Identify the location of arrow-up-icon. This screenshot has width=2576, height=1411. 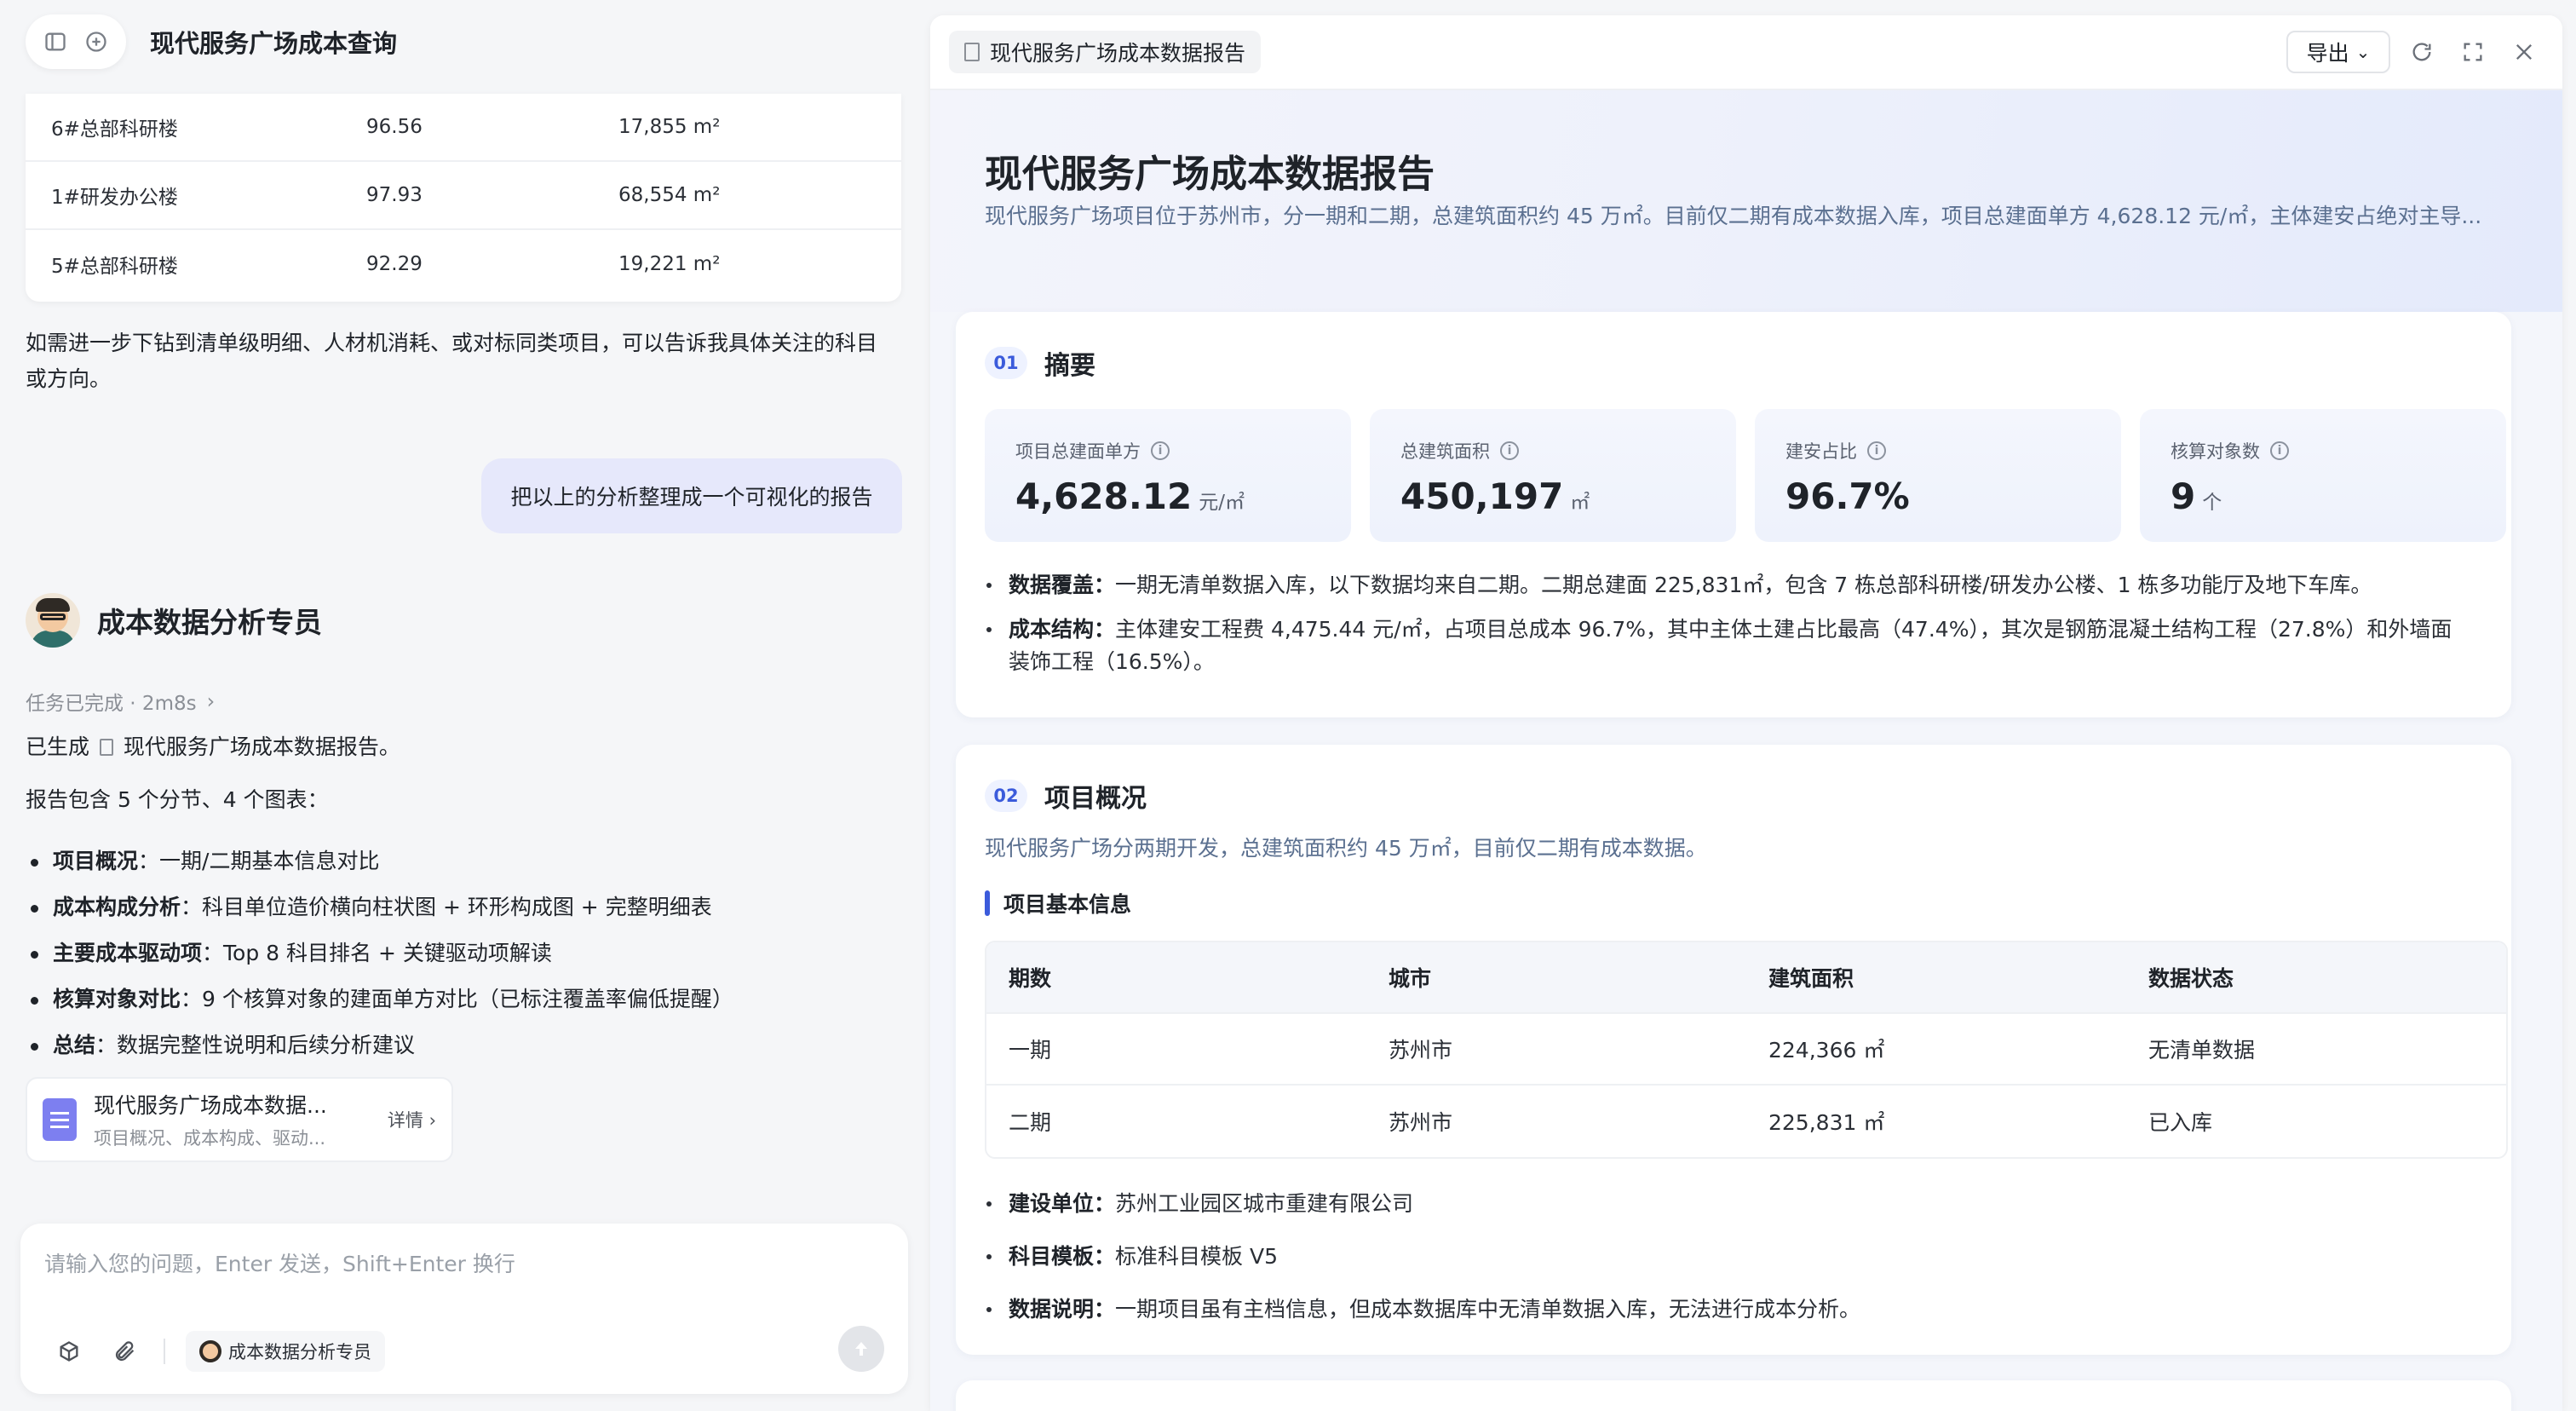
(861, 1349).